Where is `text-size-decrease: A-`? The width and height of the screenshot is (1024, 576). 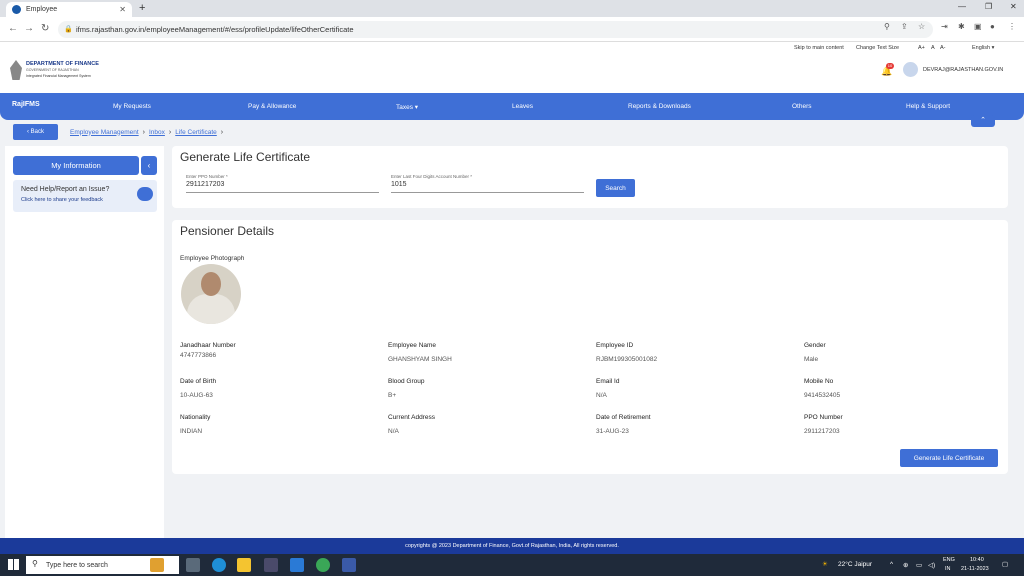
text-size-decrease: A- is located at coordinates (943, 48).